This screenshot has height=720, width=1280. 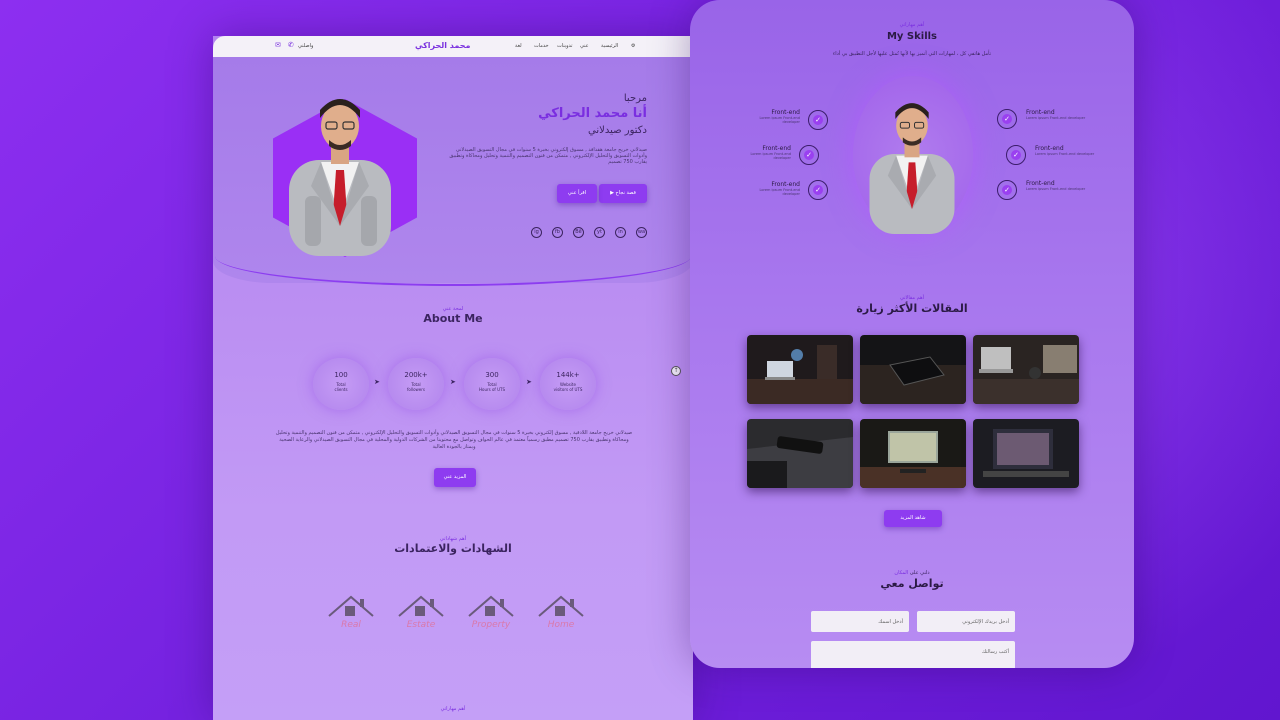 I want to click on nav-blog: تدوينات, so click(x=565, y=46).